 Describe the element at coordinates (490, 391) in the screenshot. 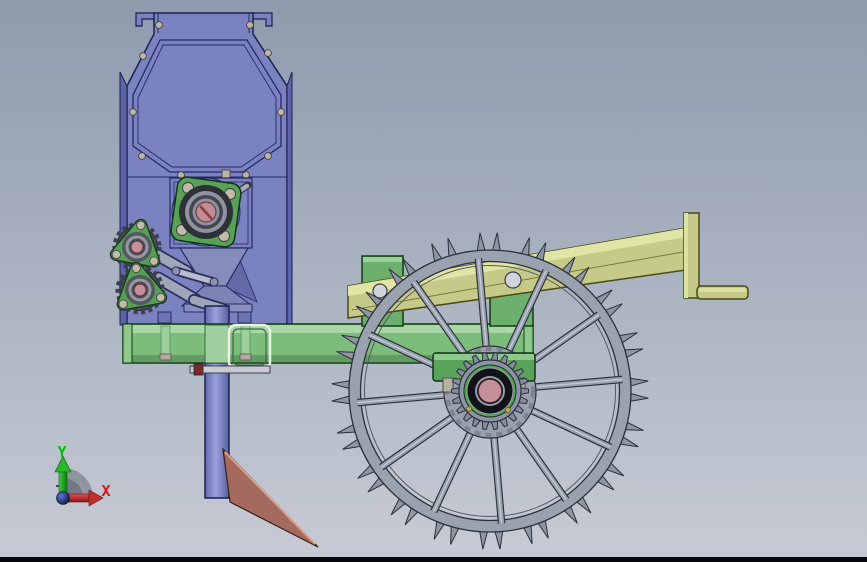

I see `axle-shaft-end` at that location.